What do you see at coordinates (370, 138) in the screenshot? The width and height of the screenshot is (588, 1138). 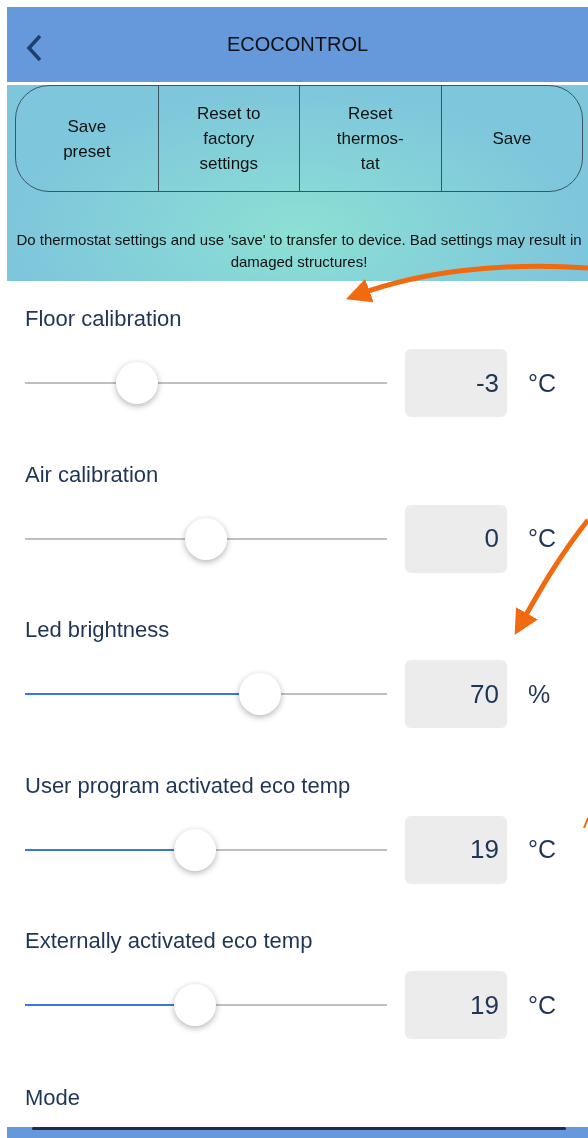 I see `action-button: Reset thermos-tat` at bounding box center [370, 138].